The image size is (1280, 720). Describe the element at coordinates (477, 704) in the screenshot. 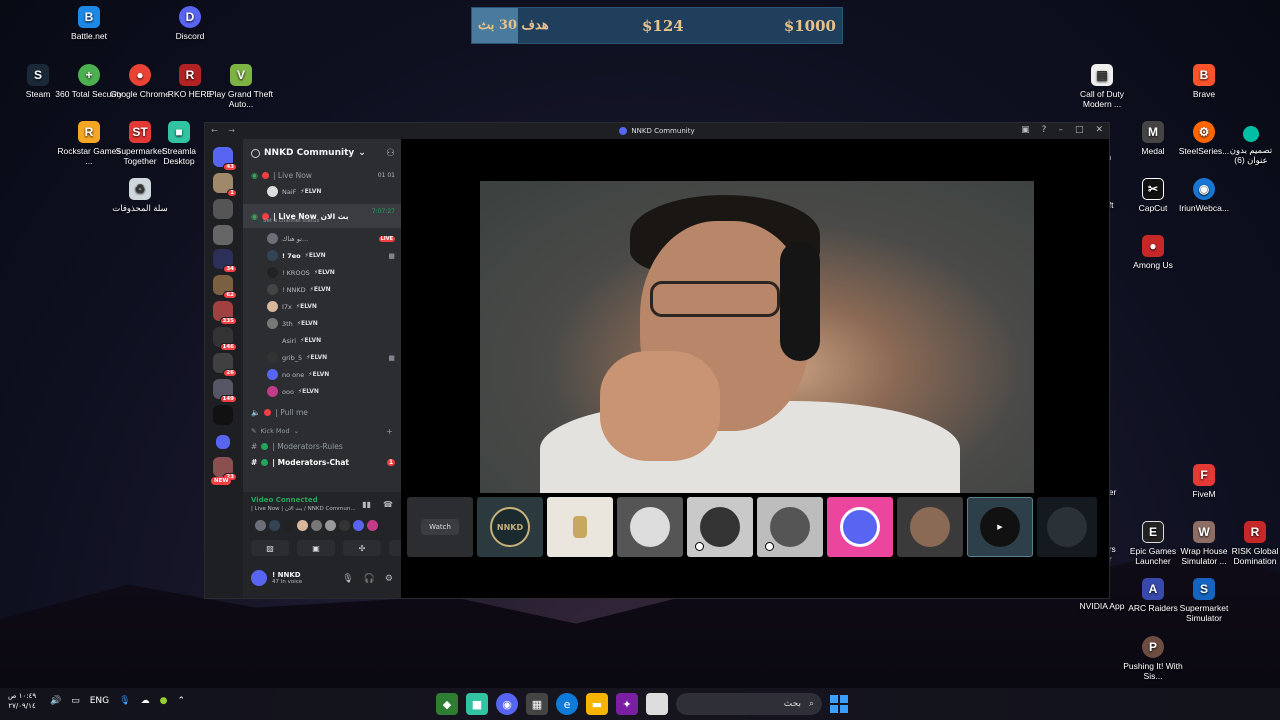

I see `streamlabs-icon: ■` at that location.